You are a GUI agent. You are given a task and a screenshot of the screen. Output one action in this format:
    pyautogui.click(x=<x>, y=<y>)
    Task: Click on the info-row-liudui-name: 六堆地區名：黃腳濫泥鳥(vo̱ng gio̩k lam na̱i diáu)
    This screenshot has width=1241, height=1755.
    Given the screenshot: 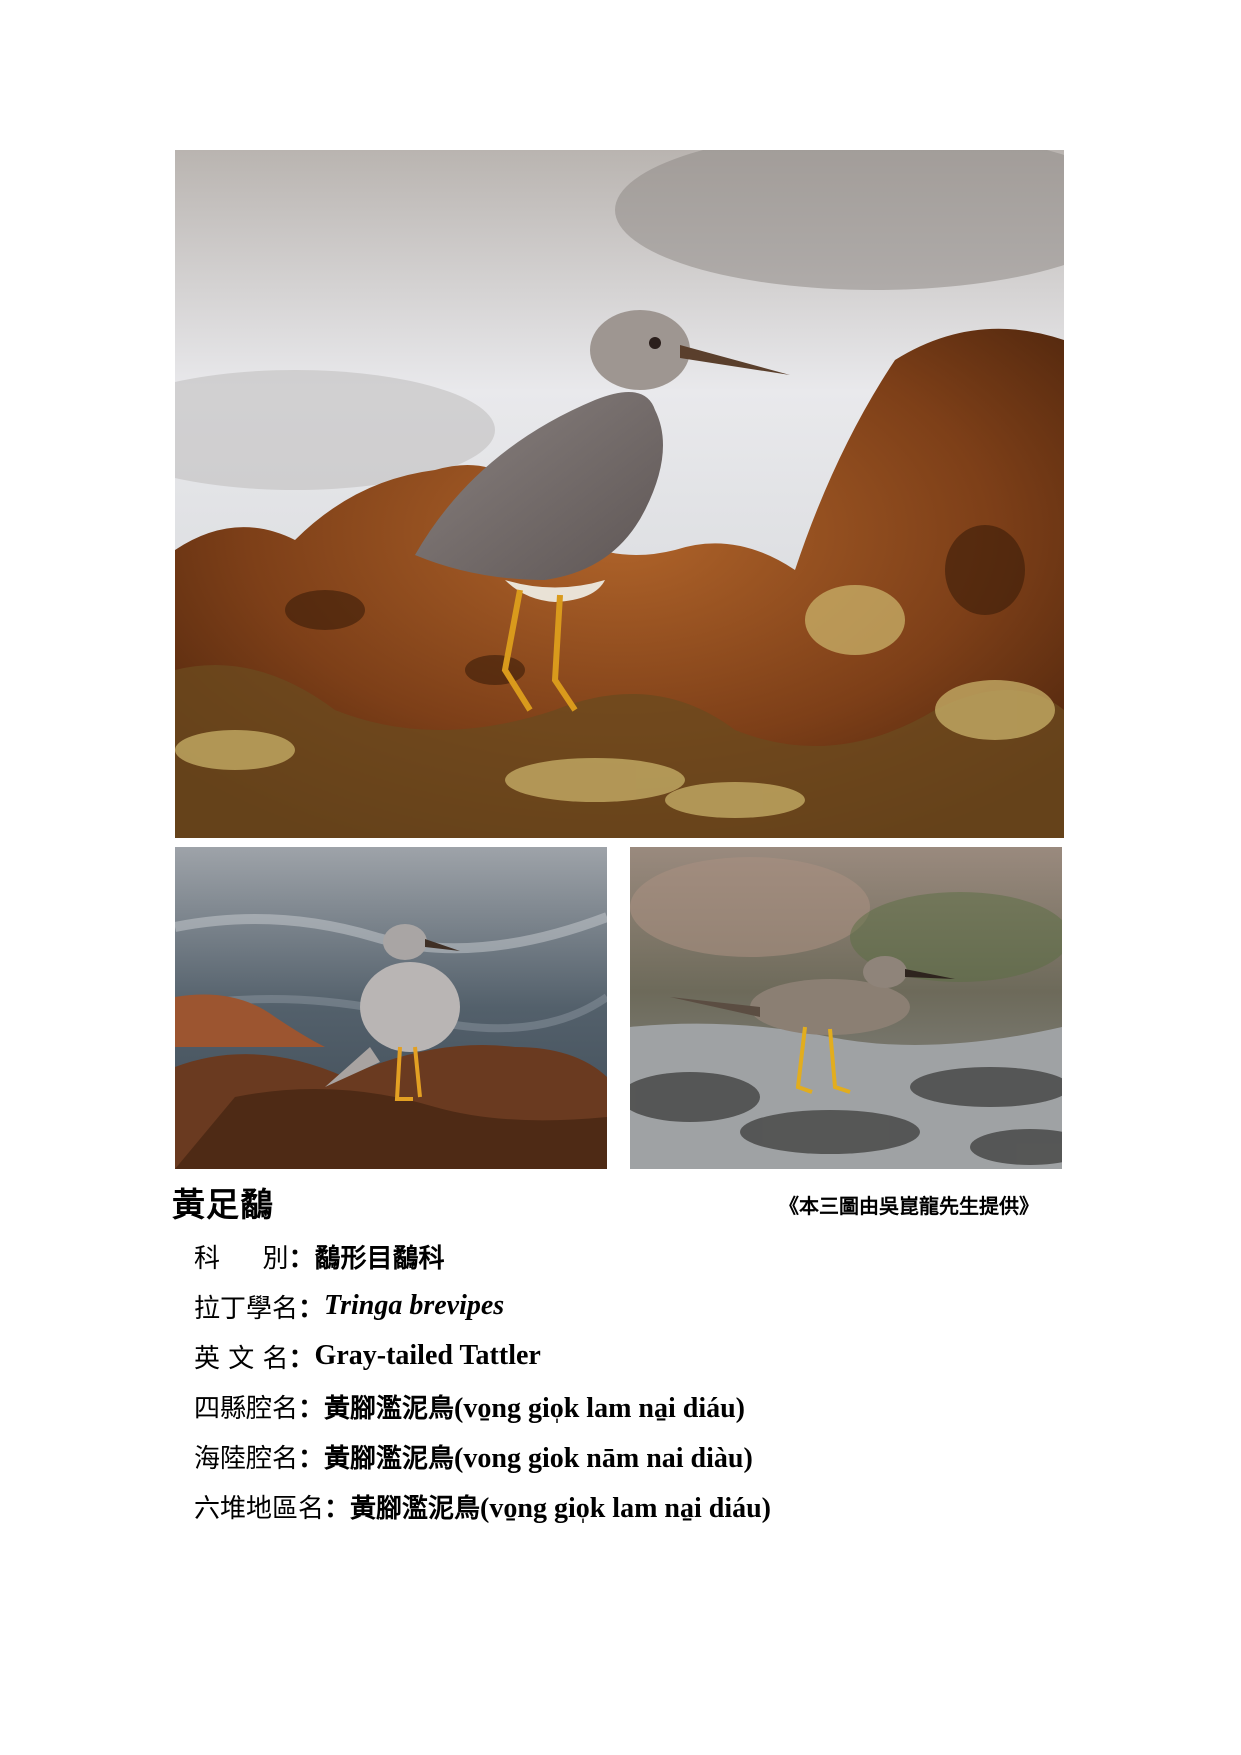 What is the action you would take?
    pyautogui.click(x=482, y=1506)
    